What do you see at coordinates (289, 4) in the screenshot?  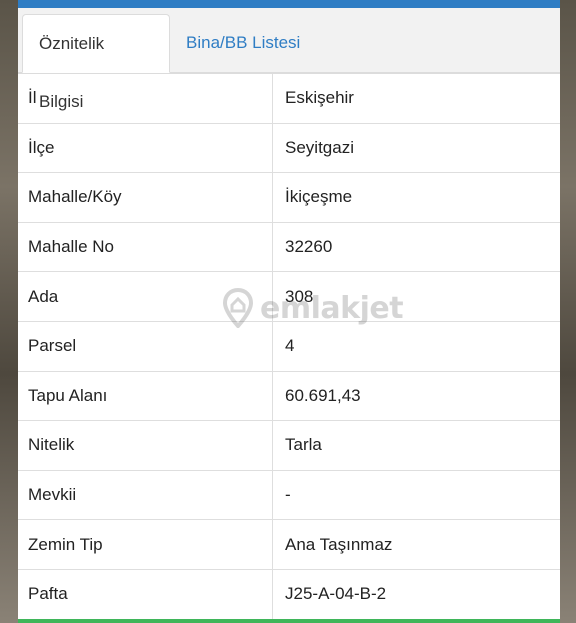 I see `panel-header-bar` at bounding box center [289, 4].